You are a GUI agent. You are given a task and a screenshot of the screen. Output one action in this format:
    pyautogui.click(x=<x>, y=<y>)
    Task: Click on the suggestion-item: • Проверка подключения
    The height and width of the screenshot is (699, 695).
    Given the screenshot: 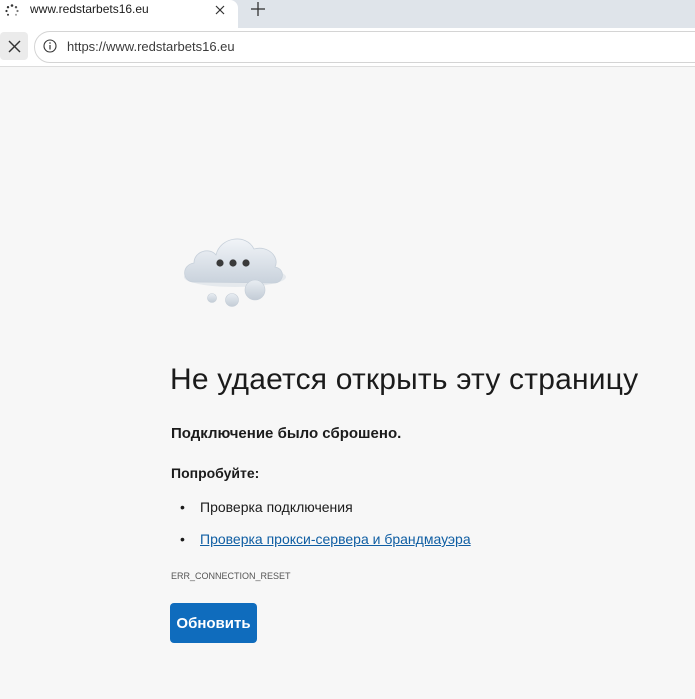 What is the action you would take?
    pyautogui.click(x=266, y=507)
    